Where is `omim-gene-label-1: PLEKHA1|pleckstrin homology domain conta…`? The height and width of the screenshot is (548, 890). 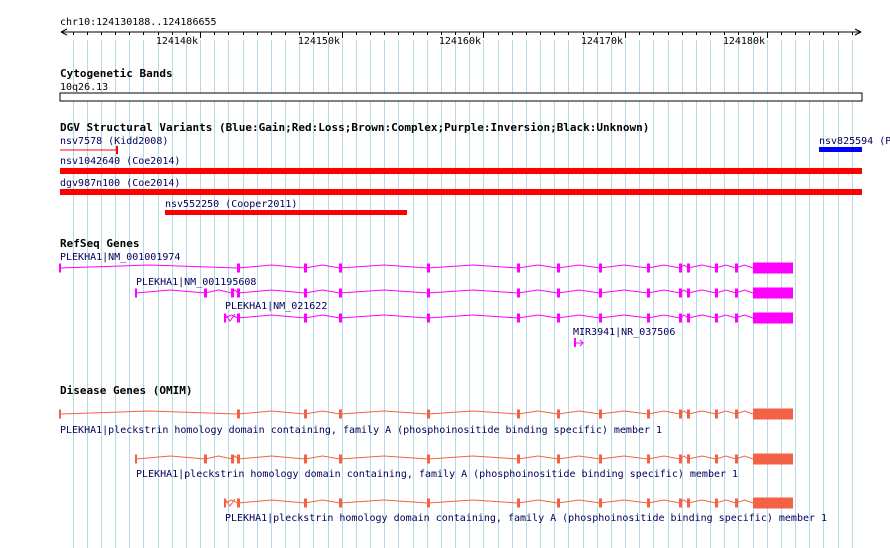 omim-gene-label-1: PLEKHA1|pleckstrin homology domain conta… is located at coordinates (361, 430).